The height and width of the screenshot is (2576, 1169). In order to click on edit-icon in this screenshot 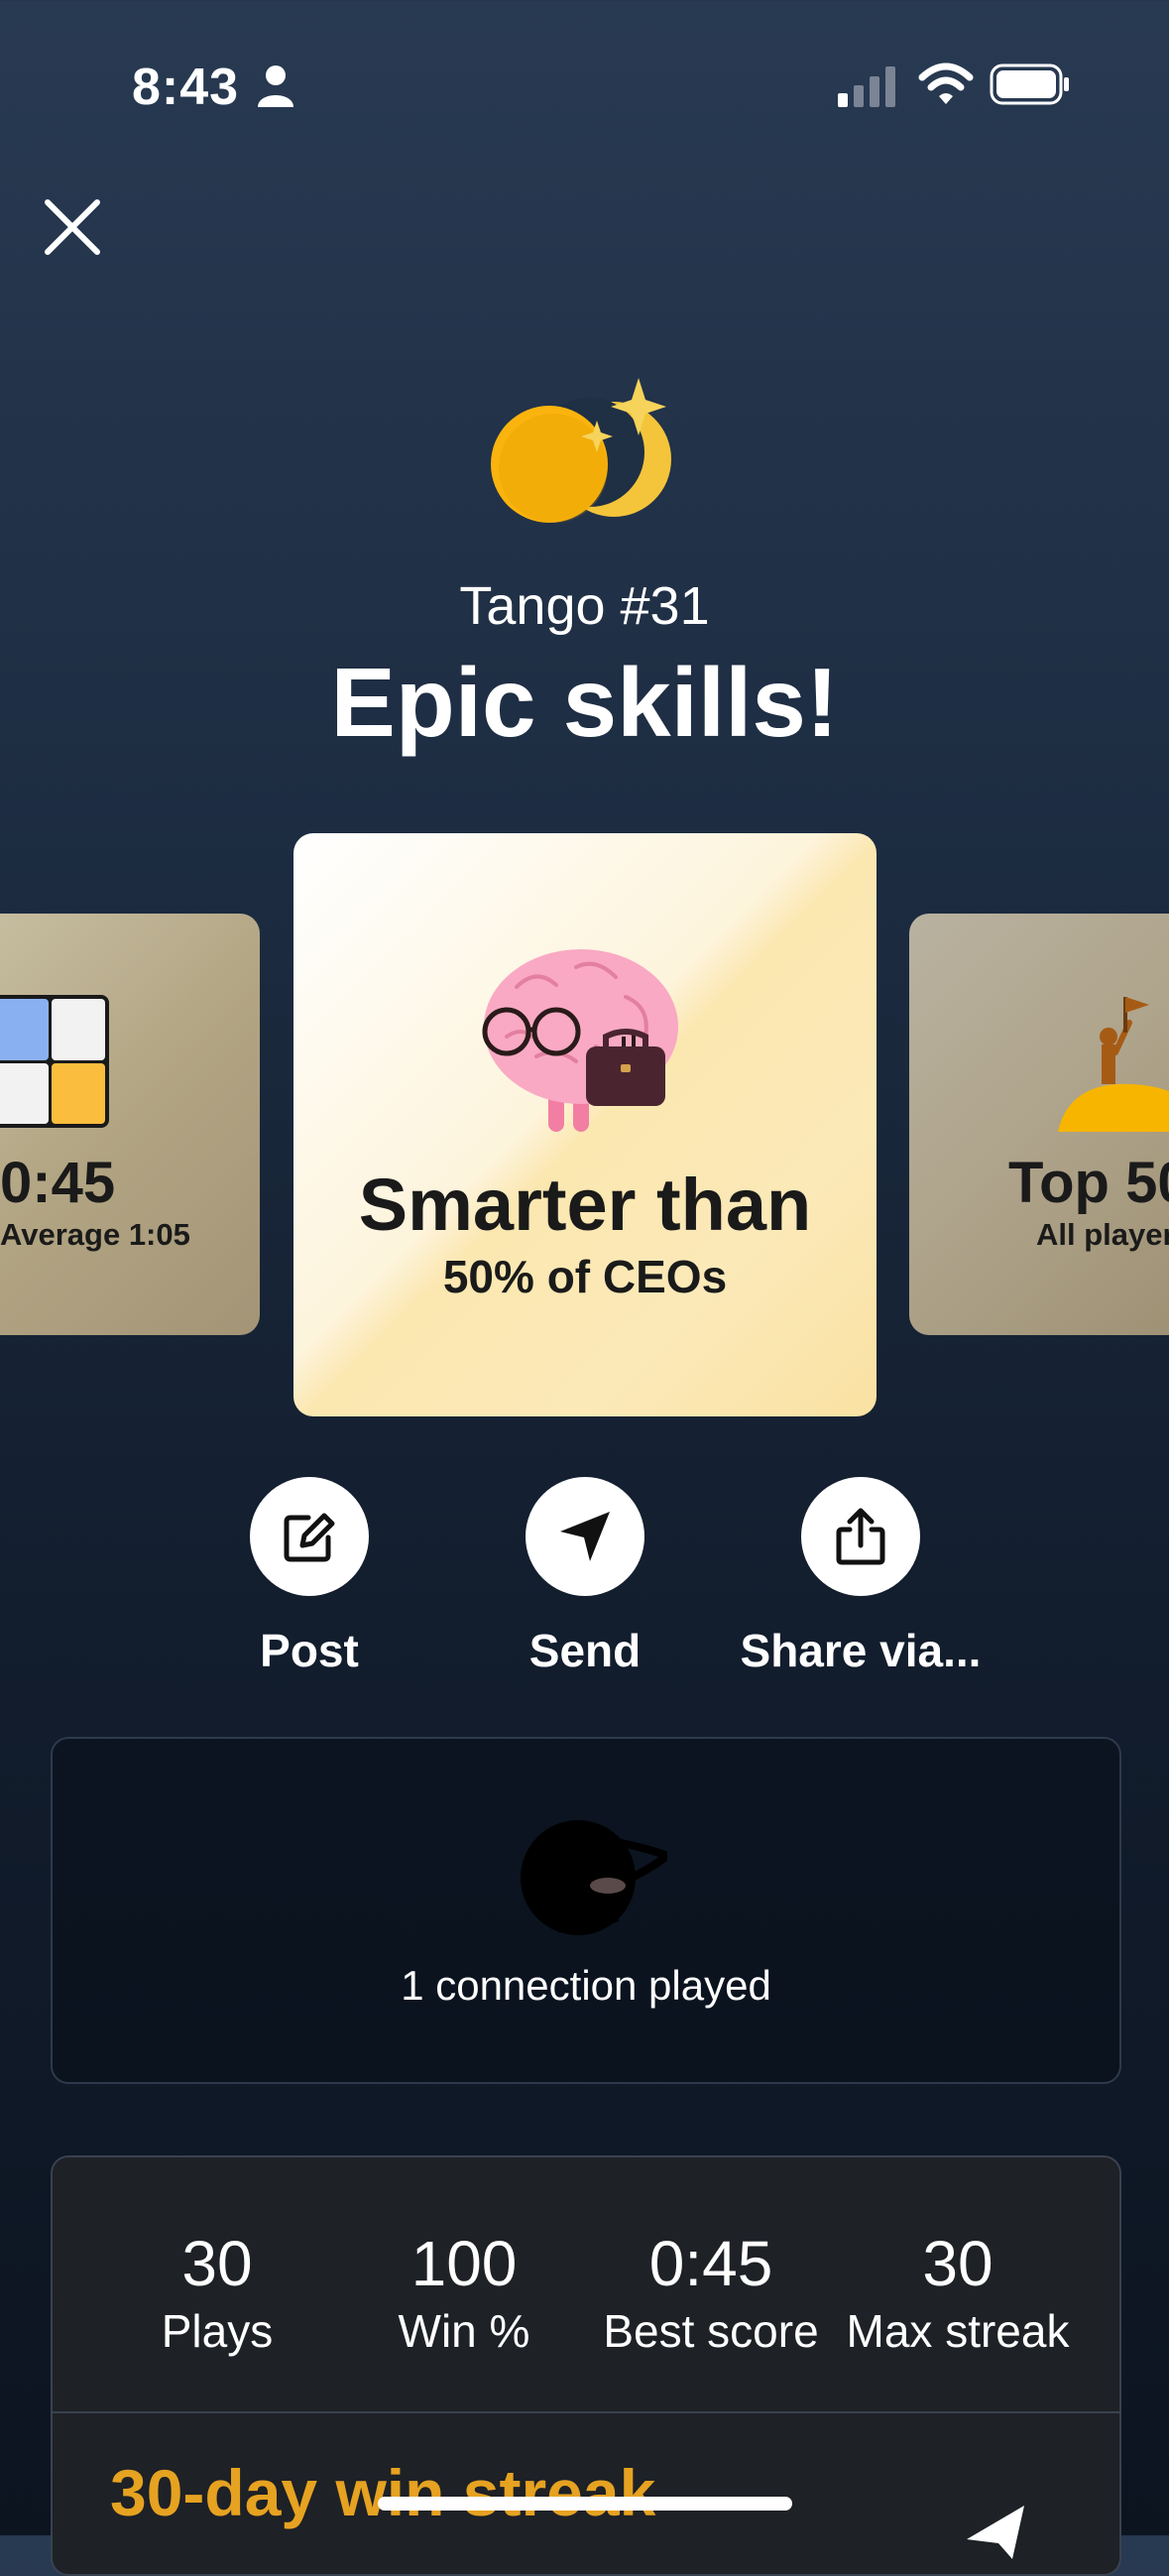, I will do `click(309, 1537)`.